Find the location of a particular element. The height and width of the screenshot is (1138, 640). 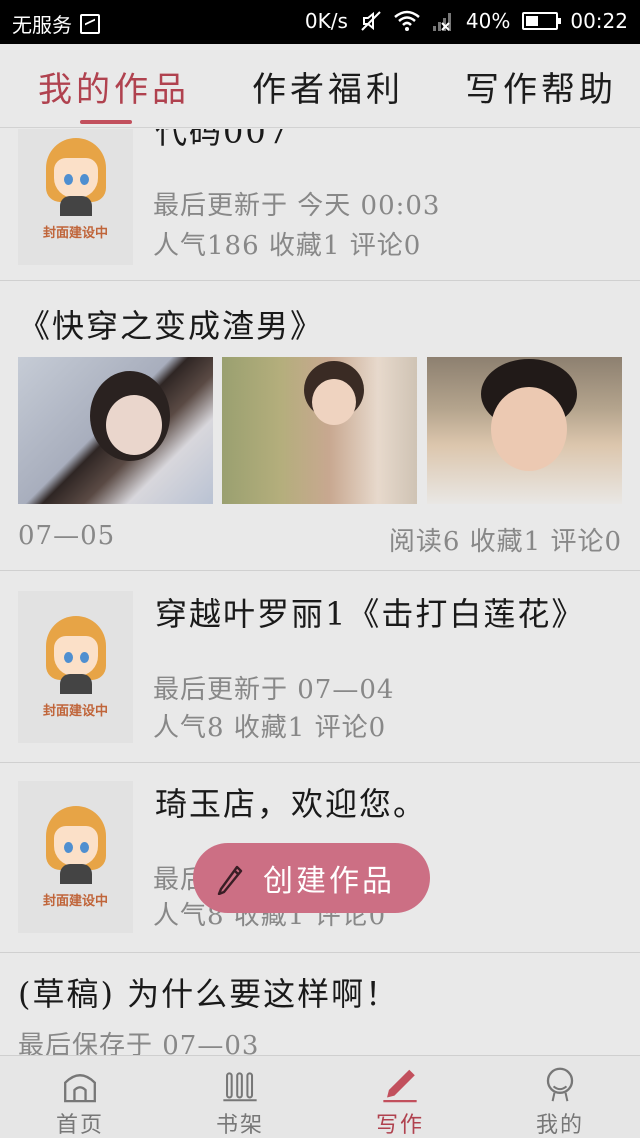

create-work-button: 创建作品 is located at coordinates (311, 878).